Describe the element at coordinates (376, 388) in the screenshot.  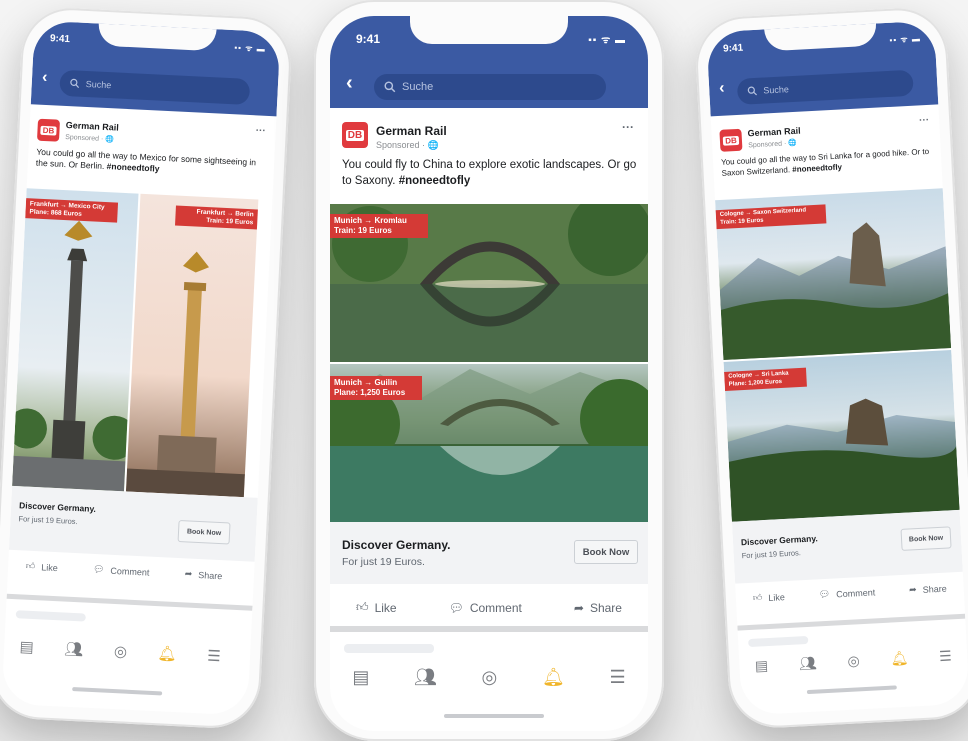
I see `route-label-2: Munich → Guilin Plane: 1,250 Euros` at that location.